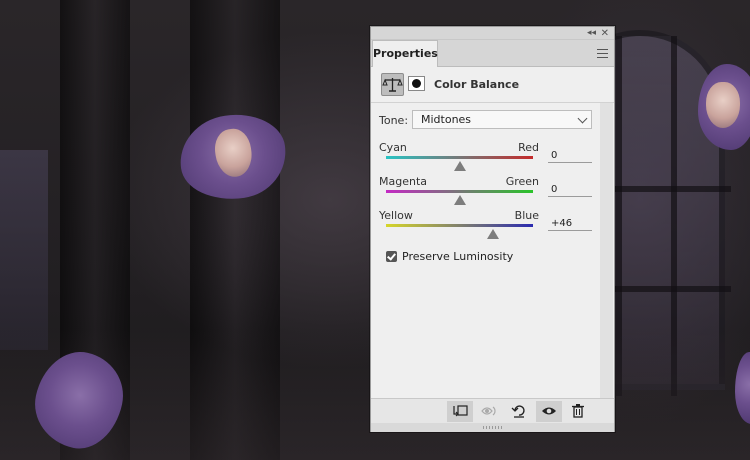 This screenshot has width=750, height=460. I want to click on view-previous-state-button, so click(490, 411).